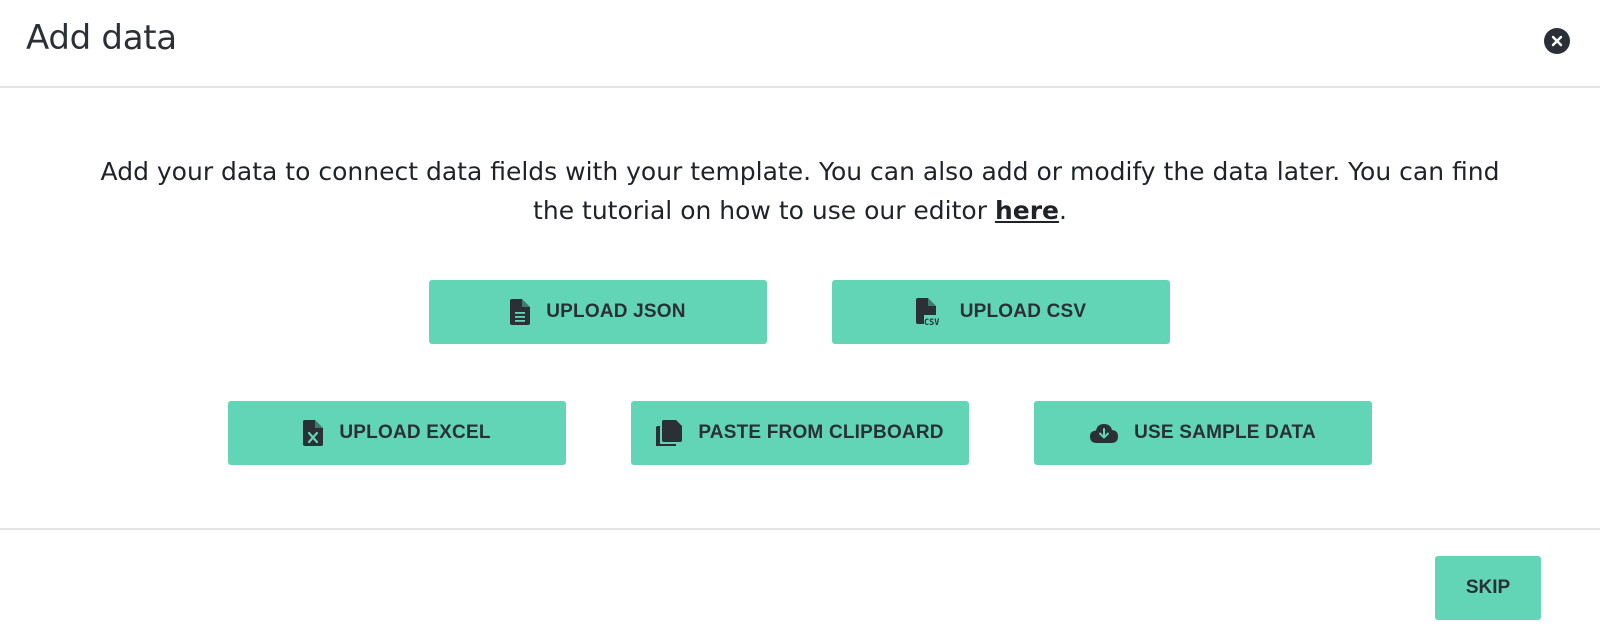 This screenshot has height=632, width=1600. I want to click on close-button, so click(1557, 41).